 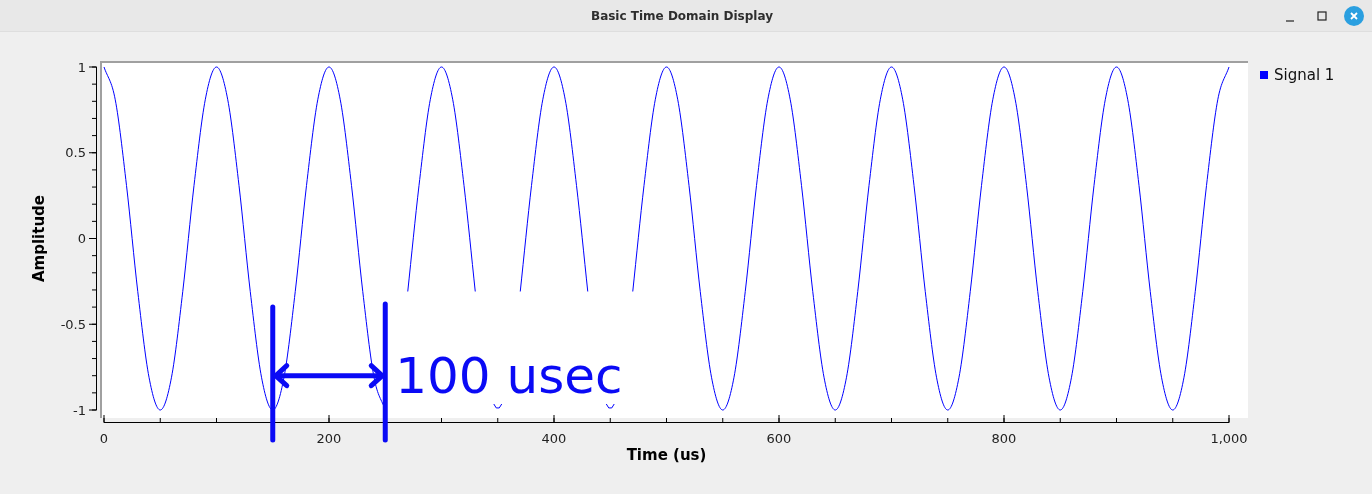 I want to click on axis-tick-label: 600, so click(x=779, y=438).